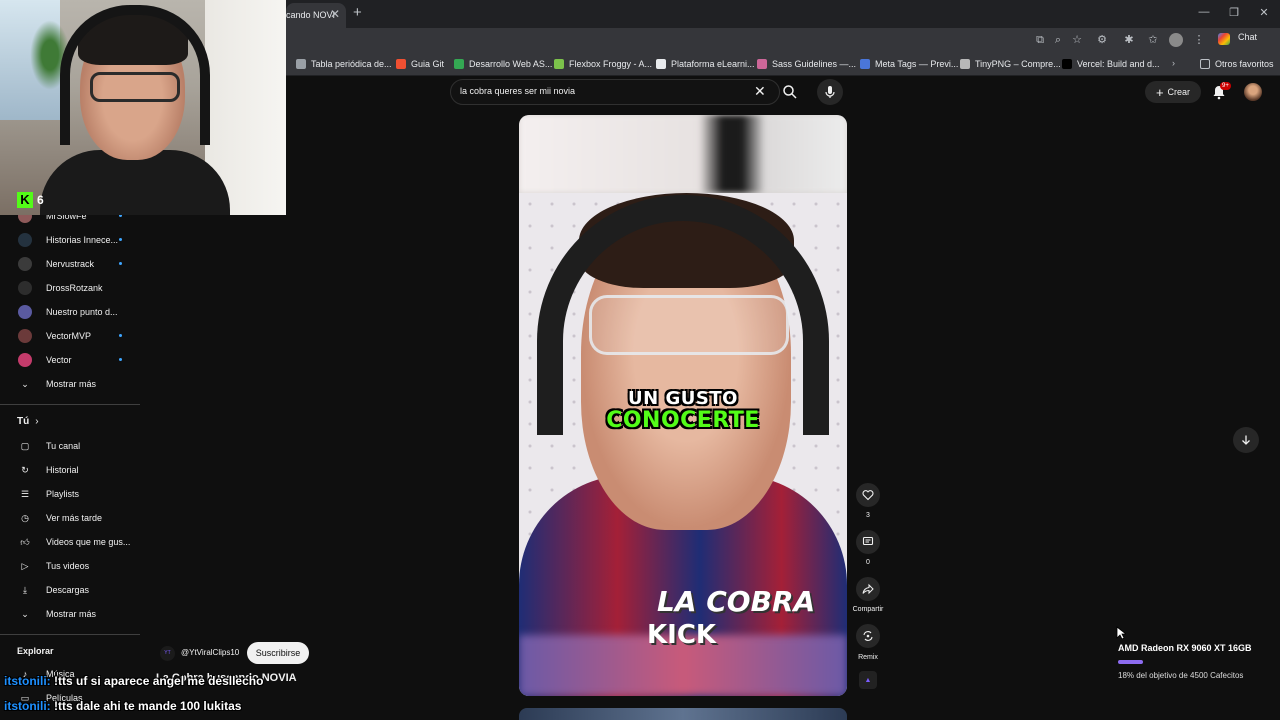  Describe the element at coordinates (28, 421) in the screenshot. I see `you-section-header: Tú ›` at that location.